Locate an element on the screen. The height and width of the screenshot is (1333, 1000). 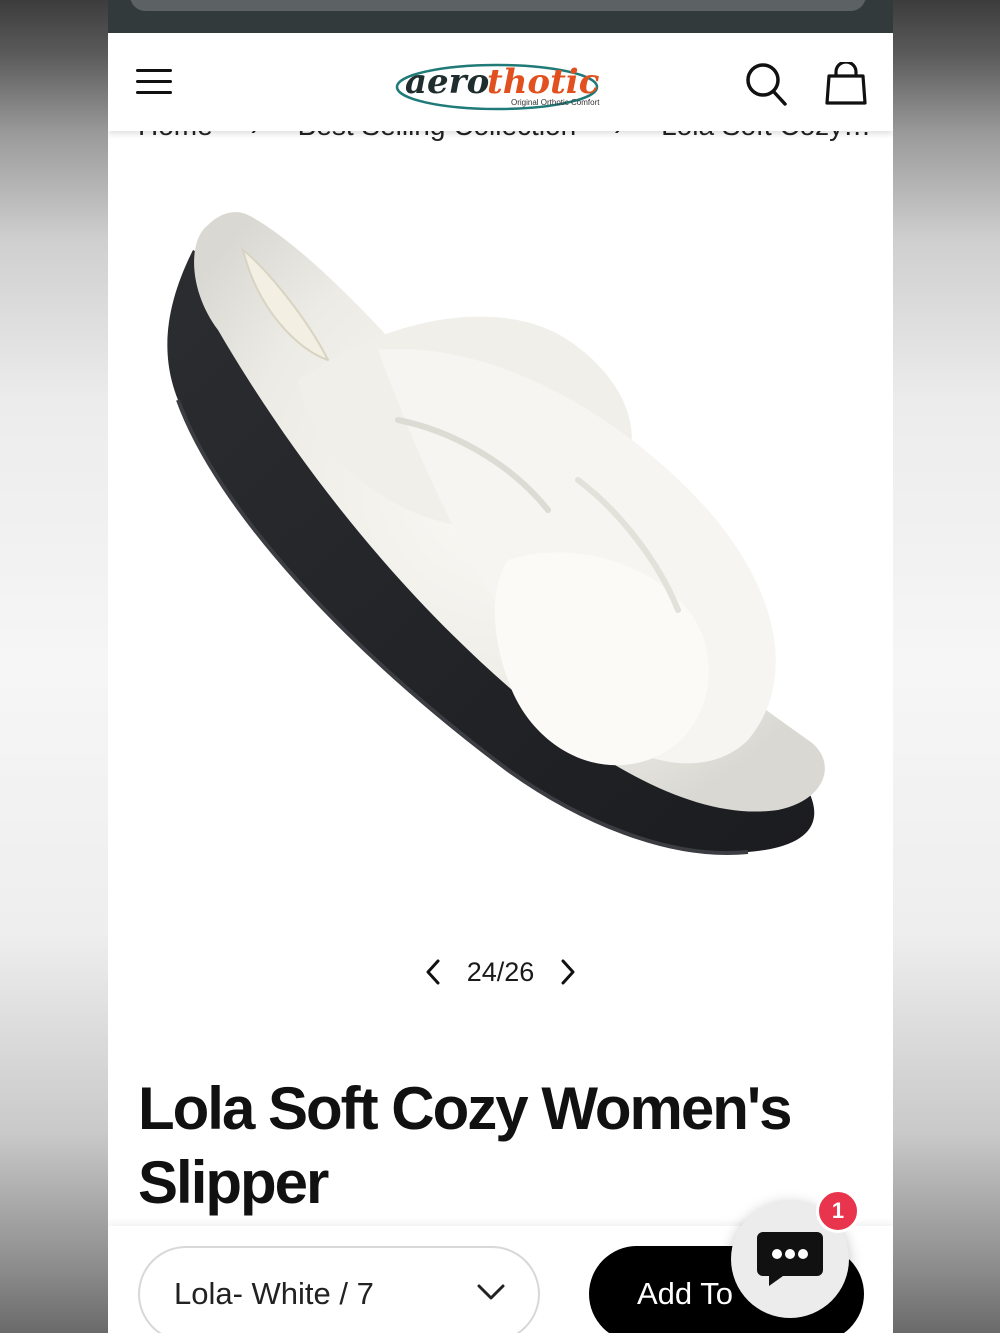
bag-icon is located at coordinates (846, 84).